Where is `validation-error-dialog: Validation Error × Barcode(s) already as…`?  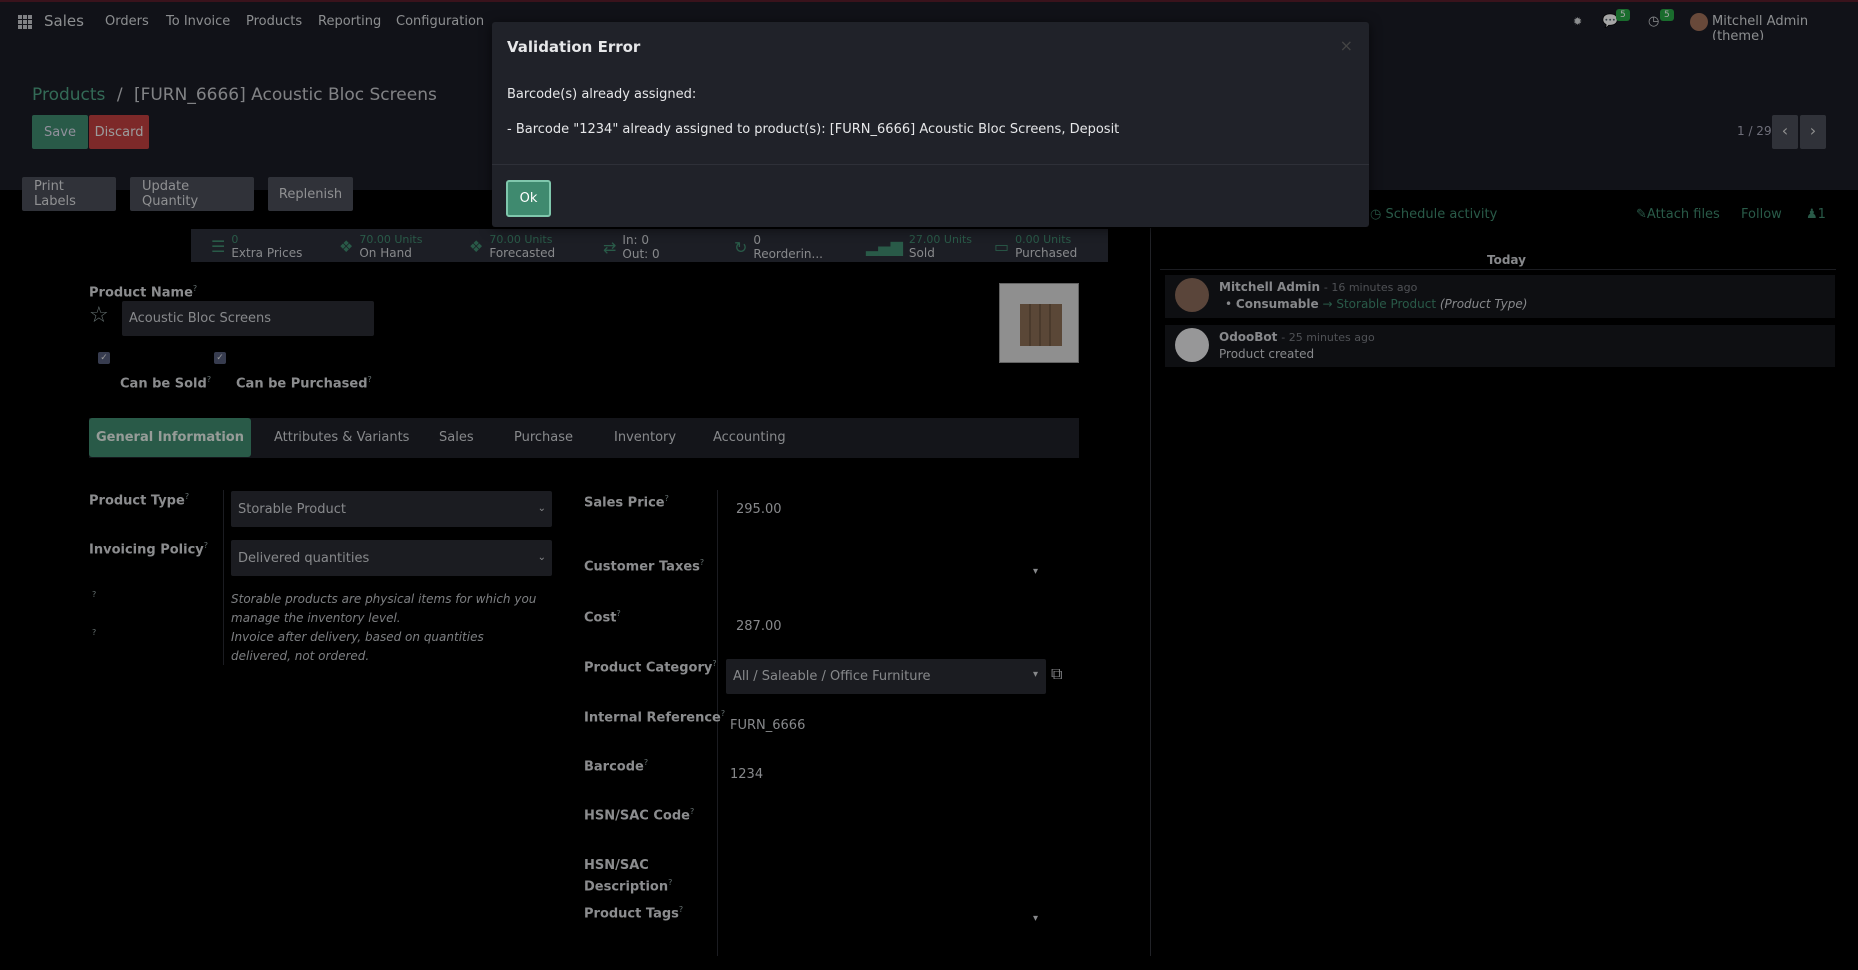 validation-error-dialog: Validation Error × Barcode(s) already as… is located at coordinates (930, 124).